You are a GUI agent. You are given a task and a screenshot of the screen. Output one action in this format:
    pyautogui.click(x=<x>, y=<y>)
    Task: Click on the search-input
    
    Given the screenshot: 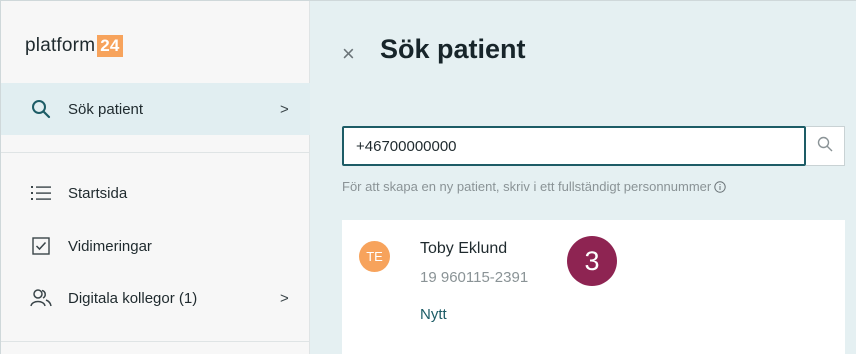 What is the action you would take?
    pyautogui.click(x=574, y=146)
    